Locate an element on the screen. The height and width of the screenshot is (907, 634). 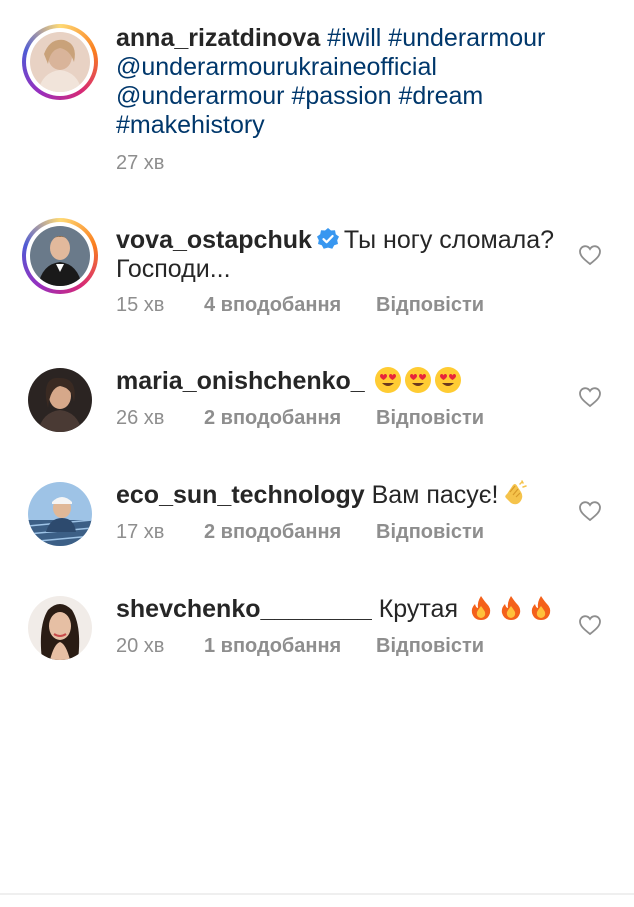
verified-badge-icon is located at coordinates (327, 238).